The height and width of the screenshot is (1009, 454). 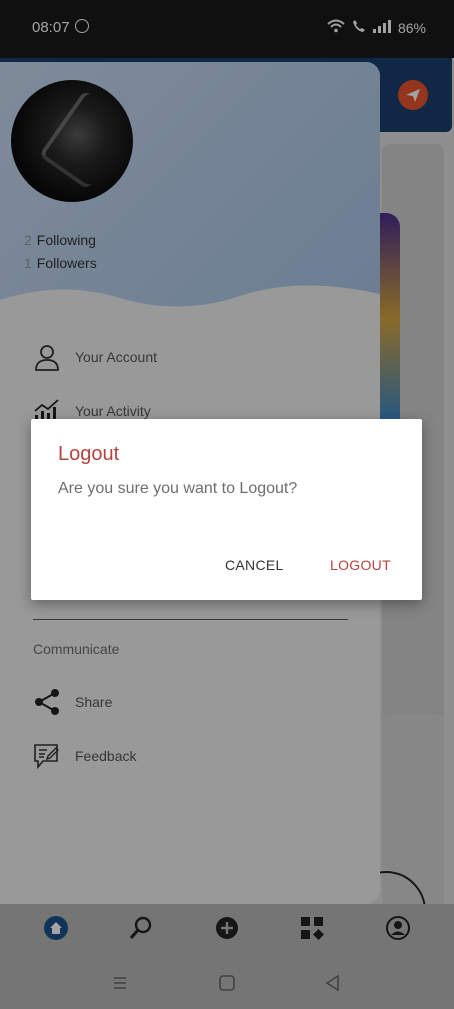 I want to click on section-title-communicate: Communicate, so click(x=76, y=649).